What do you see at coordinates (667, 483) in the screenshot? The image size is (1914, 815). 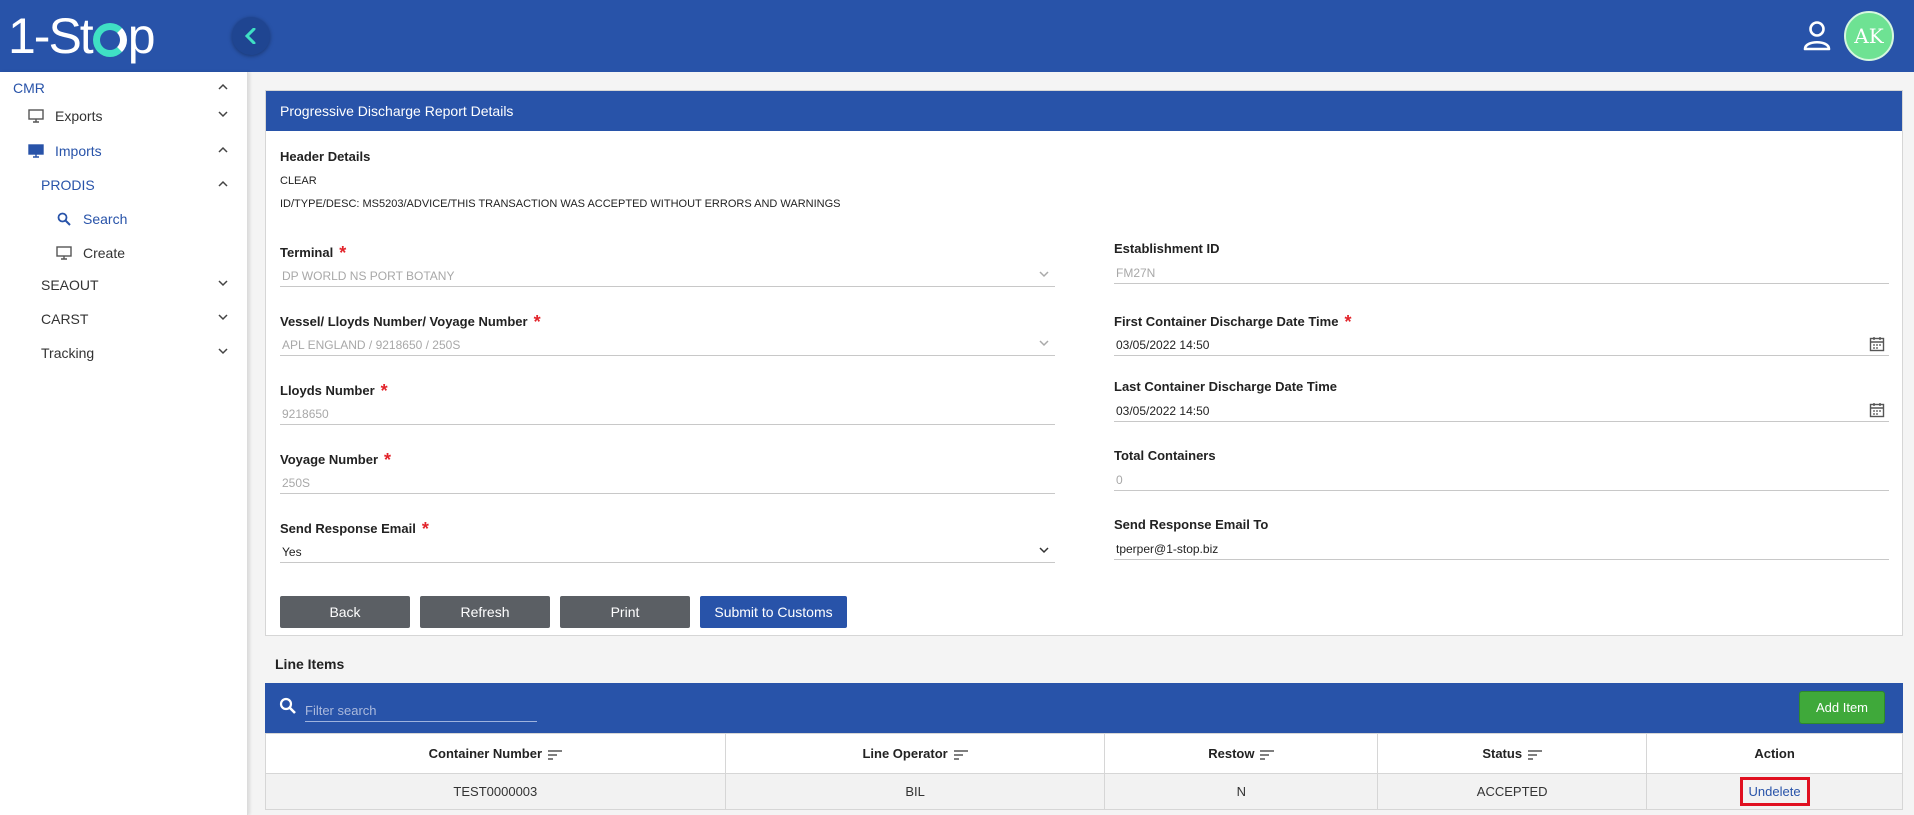 I see `voyage-number-input: 250S` at bounding box center [667, 483].